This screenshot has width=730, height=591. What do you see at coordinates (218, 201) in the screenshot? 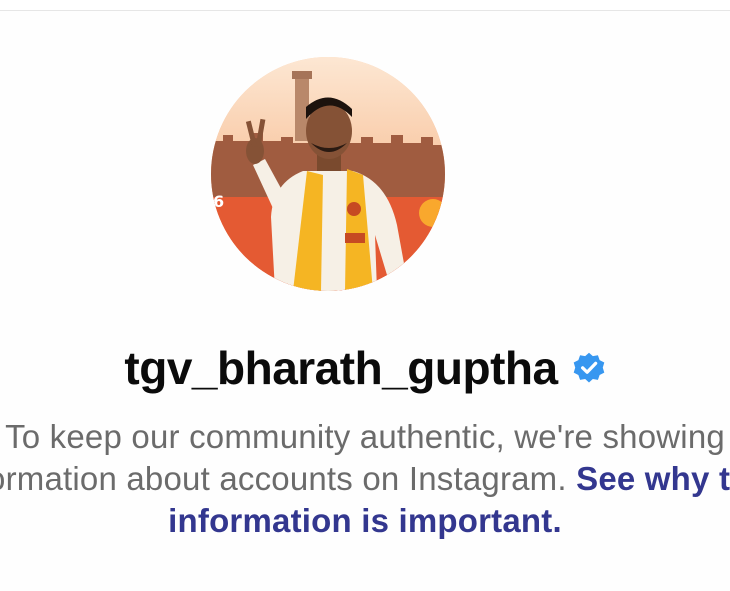
I see `svg-text: 6` at bounding box center [218, 201].